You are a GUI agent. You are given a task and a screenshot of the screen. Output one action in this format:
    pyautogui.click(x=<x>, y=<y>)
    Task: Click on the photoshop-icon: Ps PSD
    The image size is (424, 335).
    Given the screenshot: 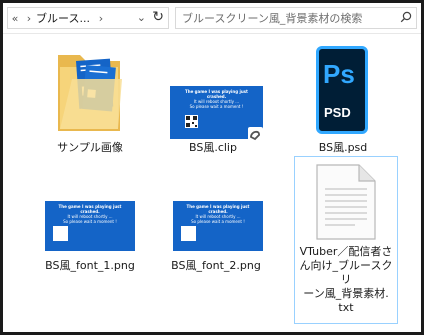 What is the action you would take?
    pyautogui.click(x=342, y=90)
    